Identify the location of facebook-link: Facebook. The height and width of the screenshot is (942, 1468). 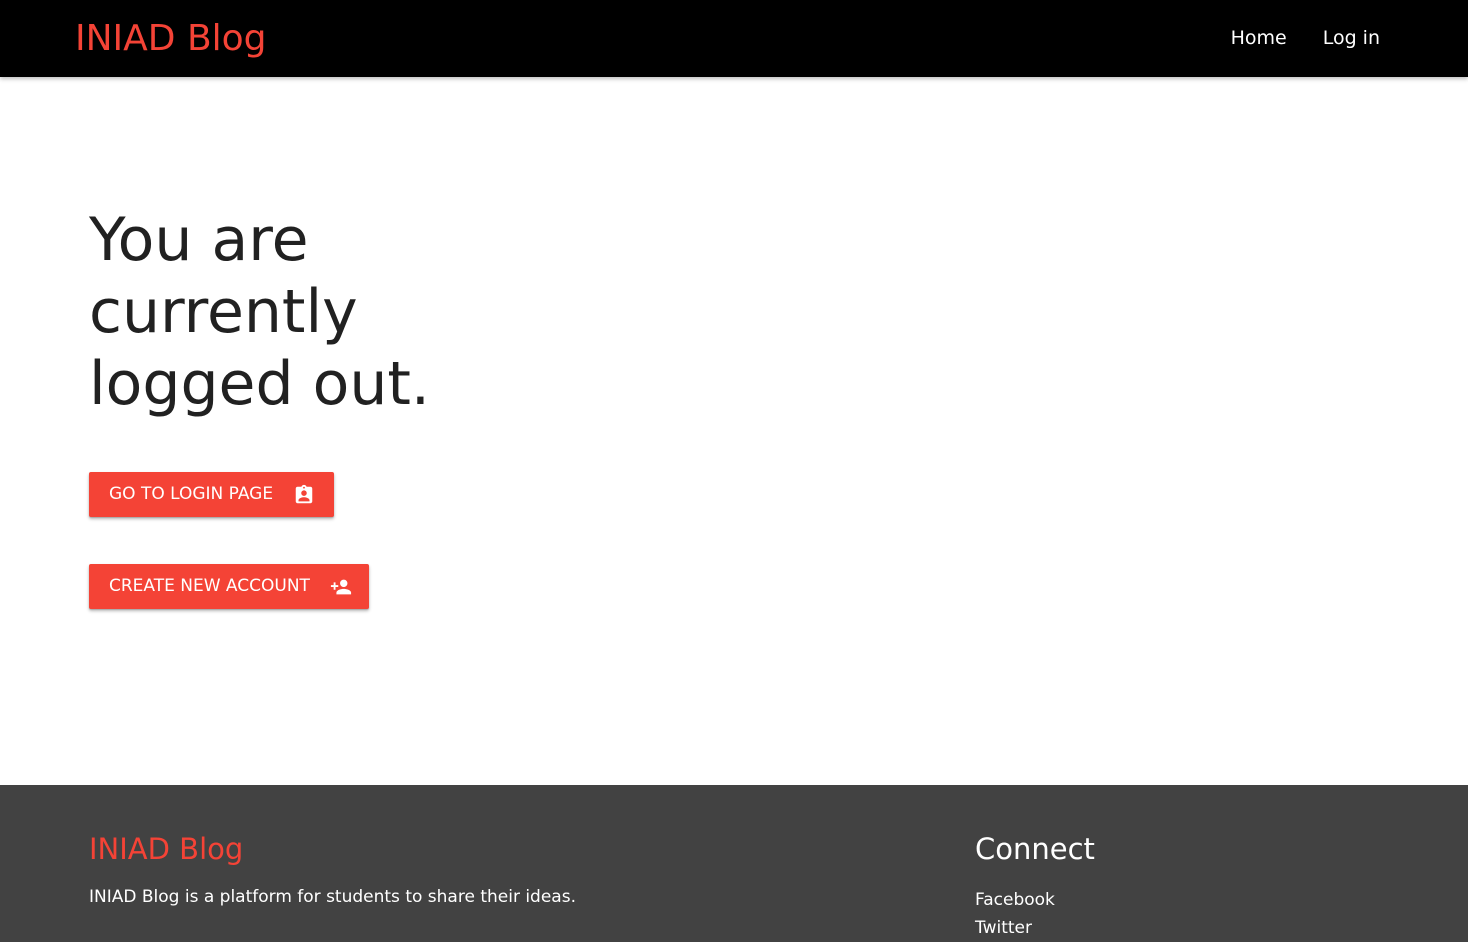
(1015, 900).